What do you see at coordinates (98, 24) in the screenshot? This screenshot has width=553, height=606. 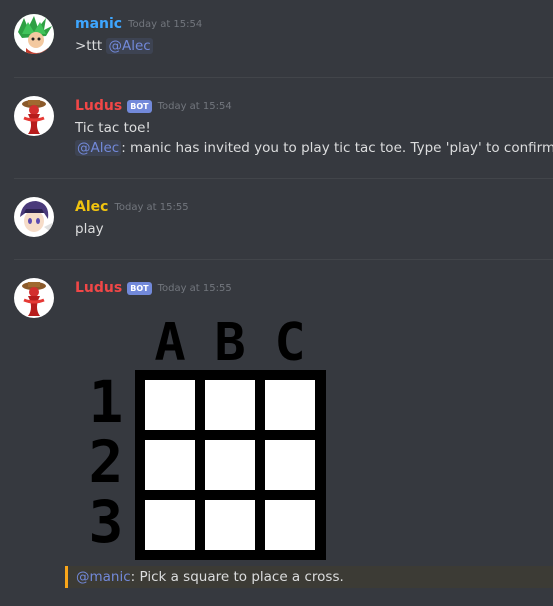 I see `username: manic` at bounding box center [98, 24].